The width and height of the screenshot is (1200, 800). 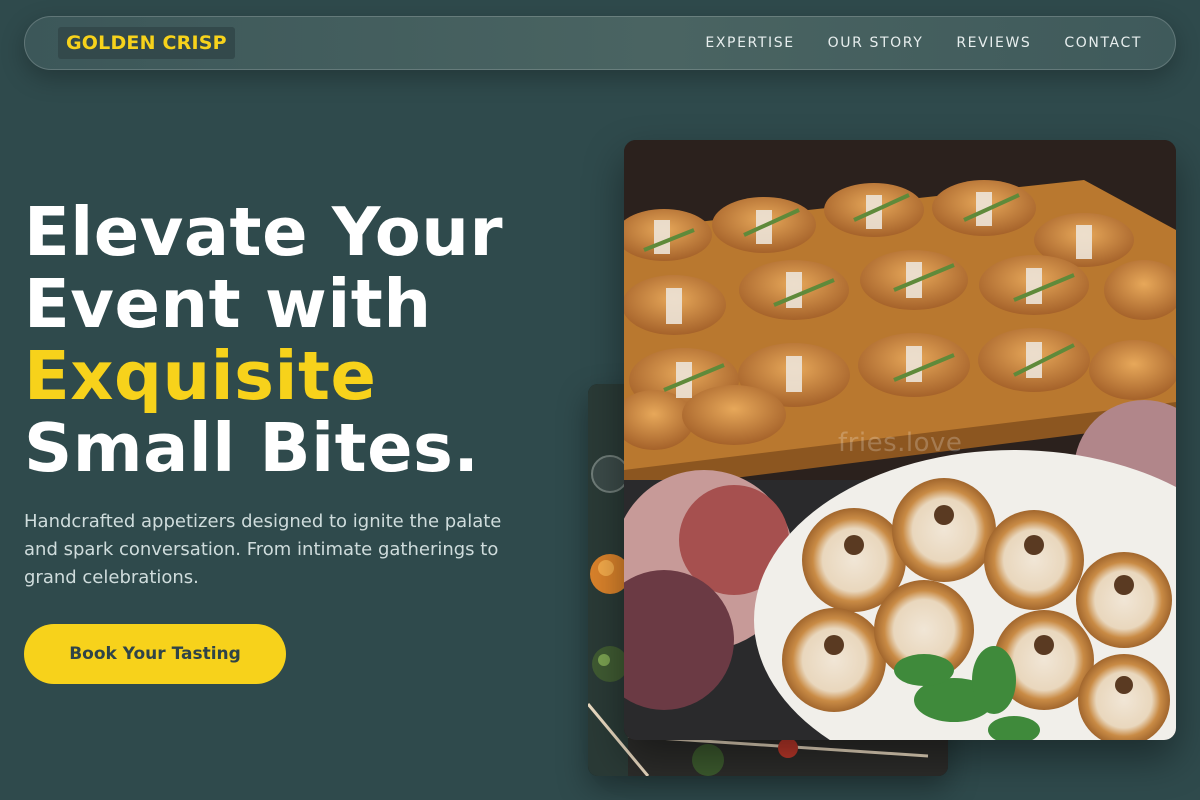 What do you see at coordinates (993, 43) in the screenshot?
I see `nav-link-reviews: REVIEWS` at bounding box center [993, 43].